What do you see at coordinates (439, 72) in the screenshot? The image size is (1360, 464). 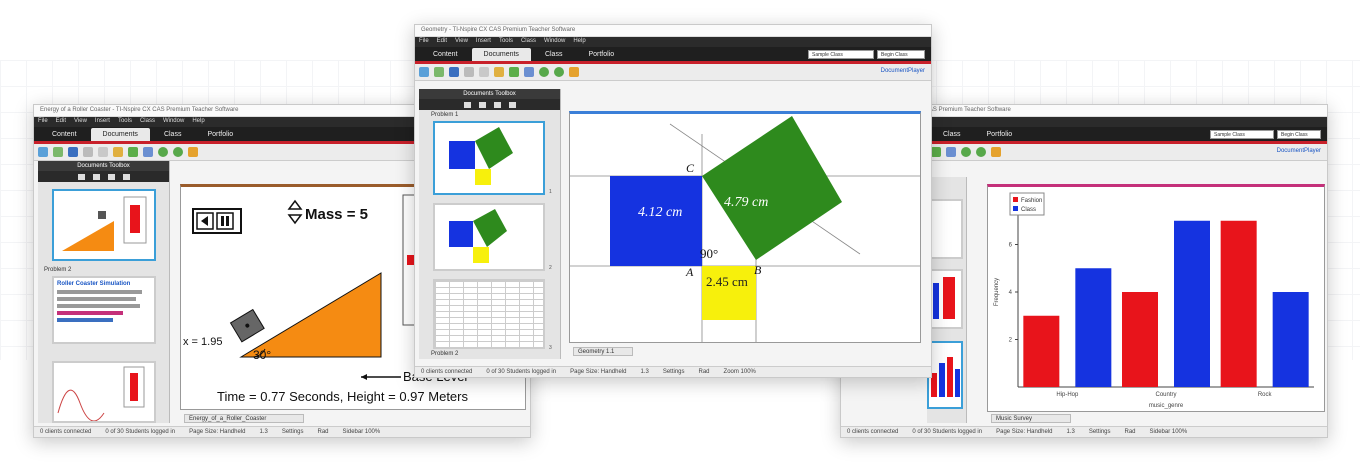 I see `open-icon` at bounding box center [439, 72].